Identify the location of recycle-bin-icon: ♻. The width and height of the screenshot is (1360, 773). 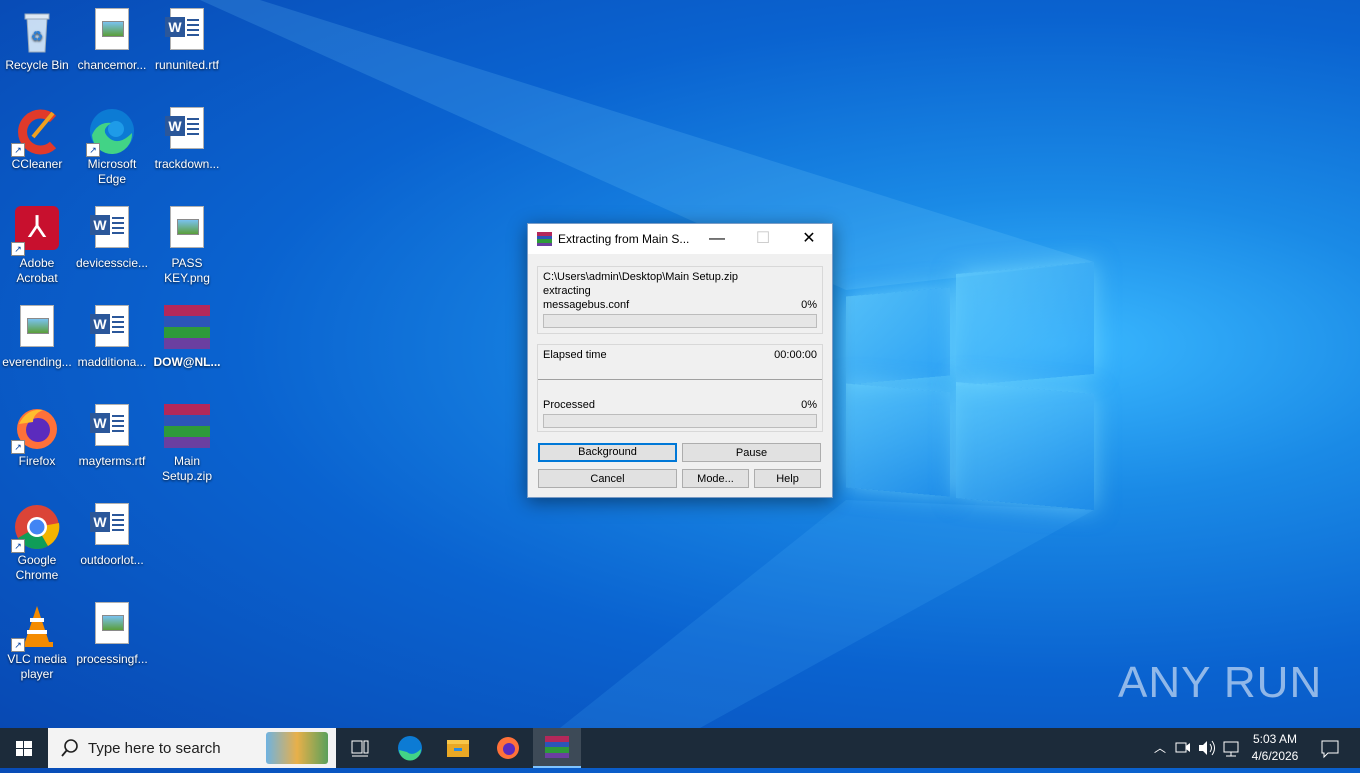
(37, 32).